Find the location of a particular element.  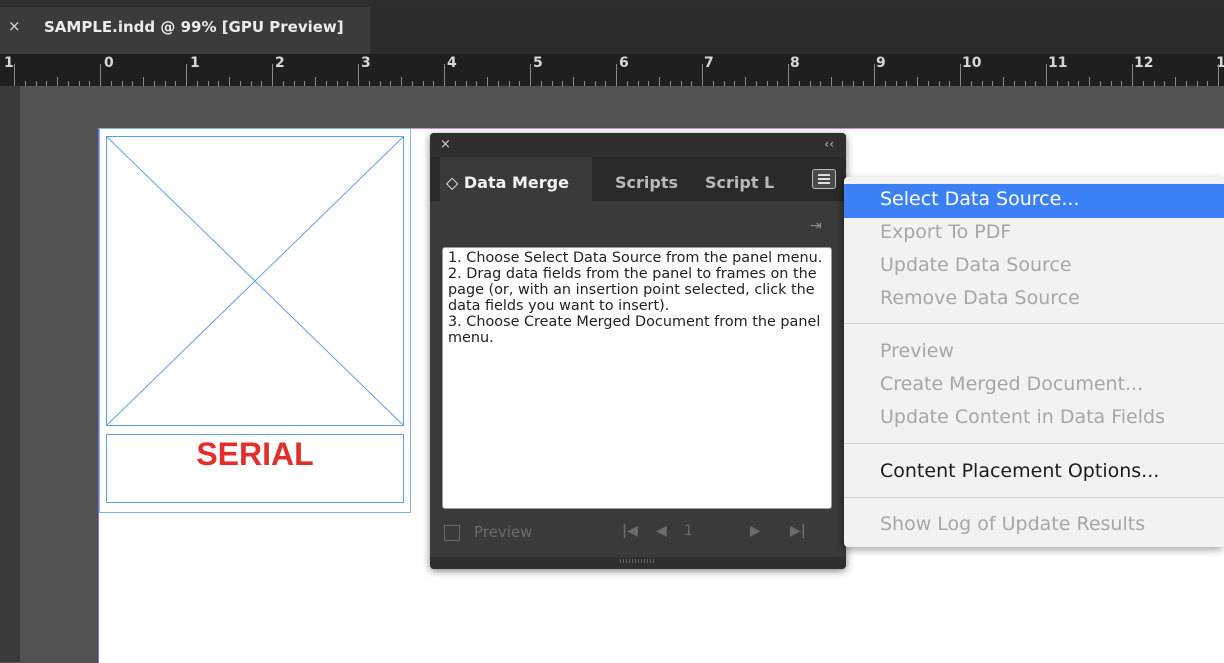

record-number: 1 is located at coordinates (688, 531).